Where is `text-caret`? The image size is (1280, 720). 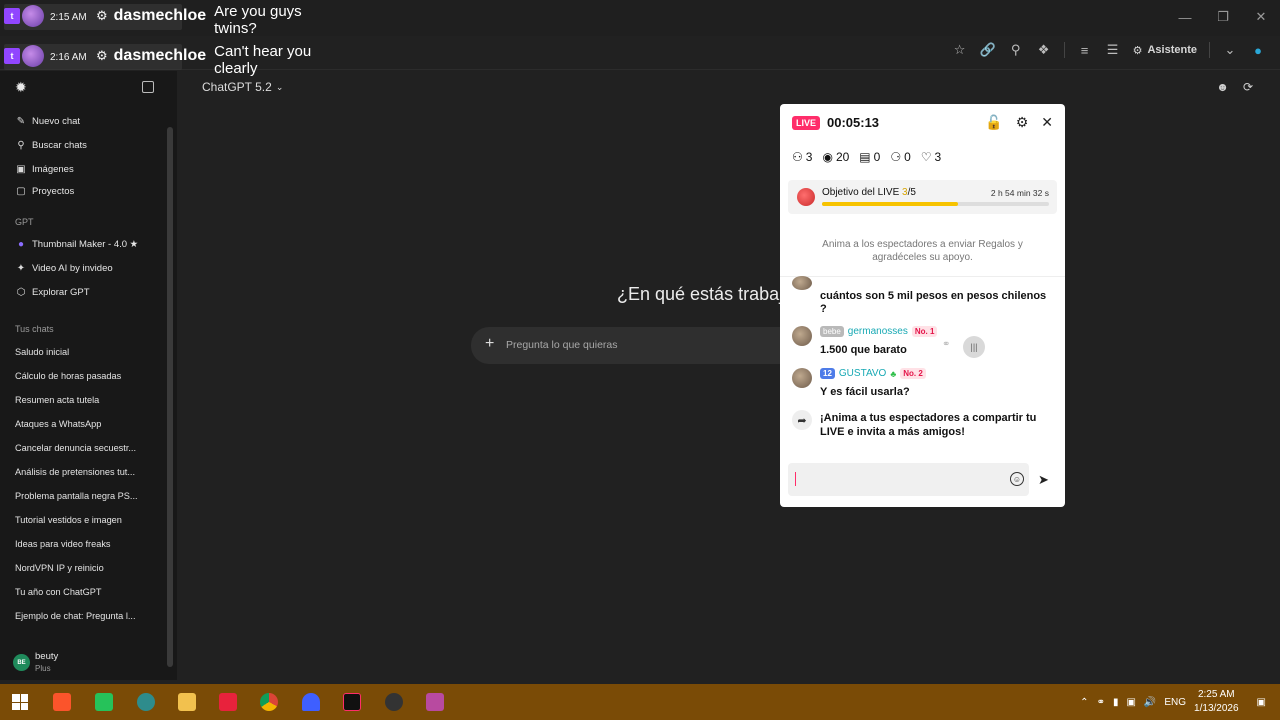 text-caret is located at coordinates (795, 479).